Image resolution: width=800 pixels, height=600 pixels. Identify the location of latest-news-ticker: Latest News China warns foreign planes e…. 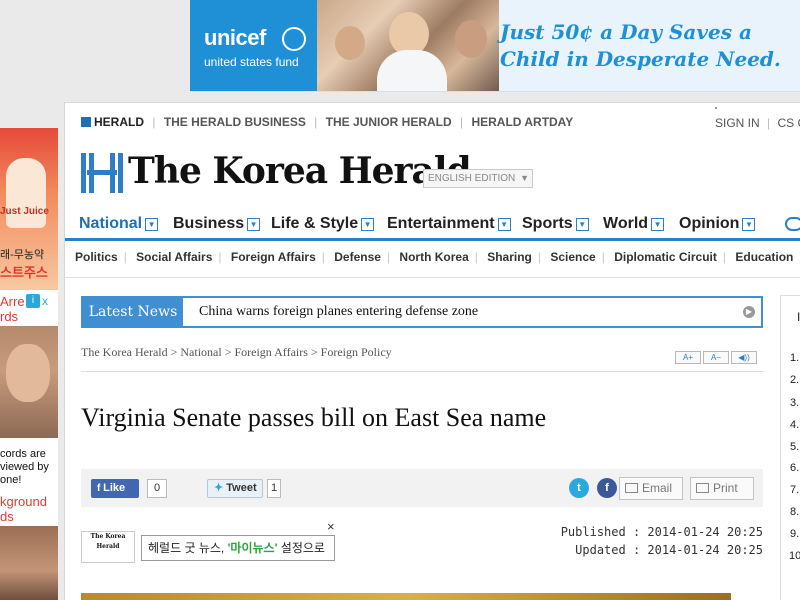
(422, 312).